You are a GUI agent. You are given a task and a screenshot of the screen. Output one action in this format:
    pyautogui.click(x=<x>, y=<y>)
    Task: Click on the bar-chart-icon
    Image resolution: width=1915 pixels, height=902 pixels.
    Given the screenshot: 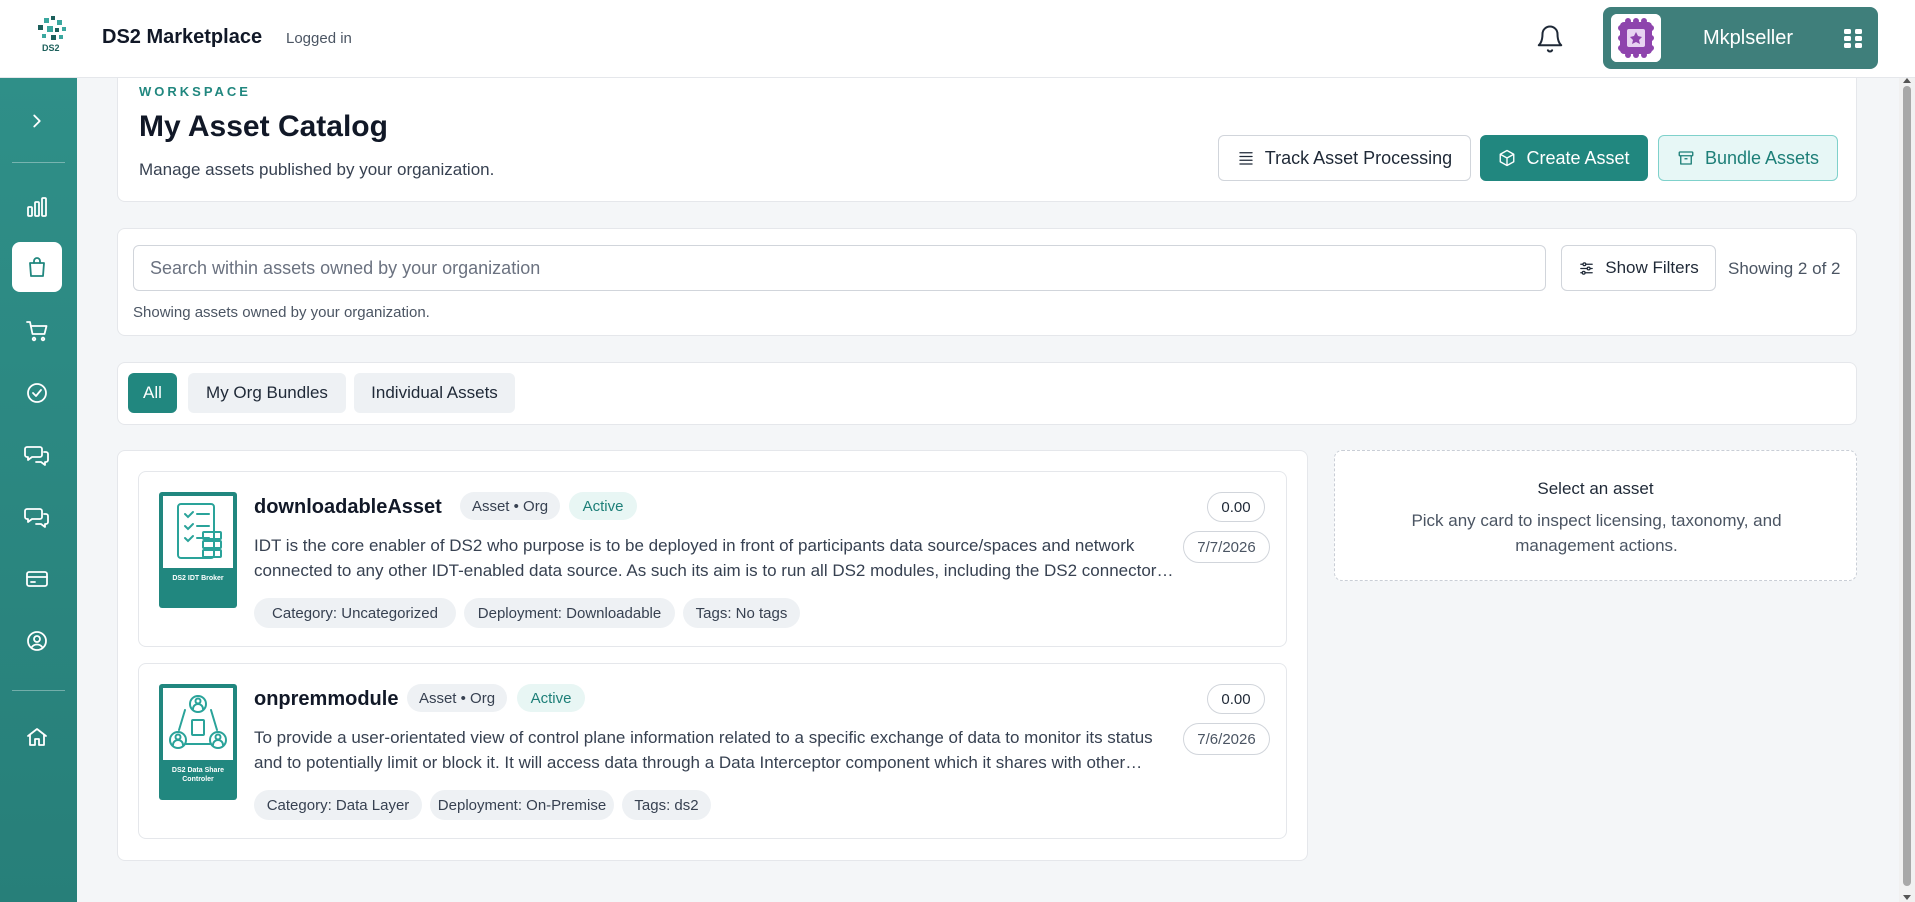 What is the action you would take?
    pyautogui.click(x=37, y=207)
    